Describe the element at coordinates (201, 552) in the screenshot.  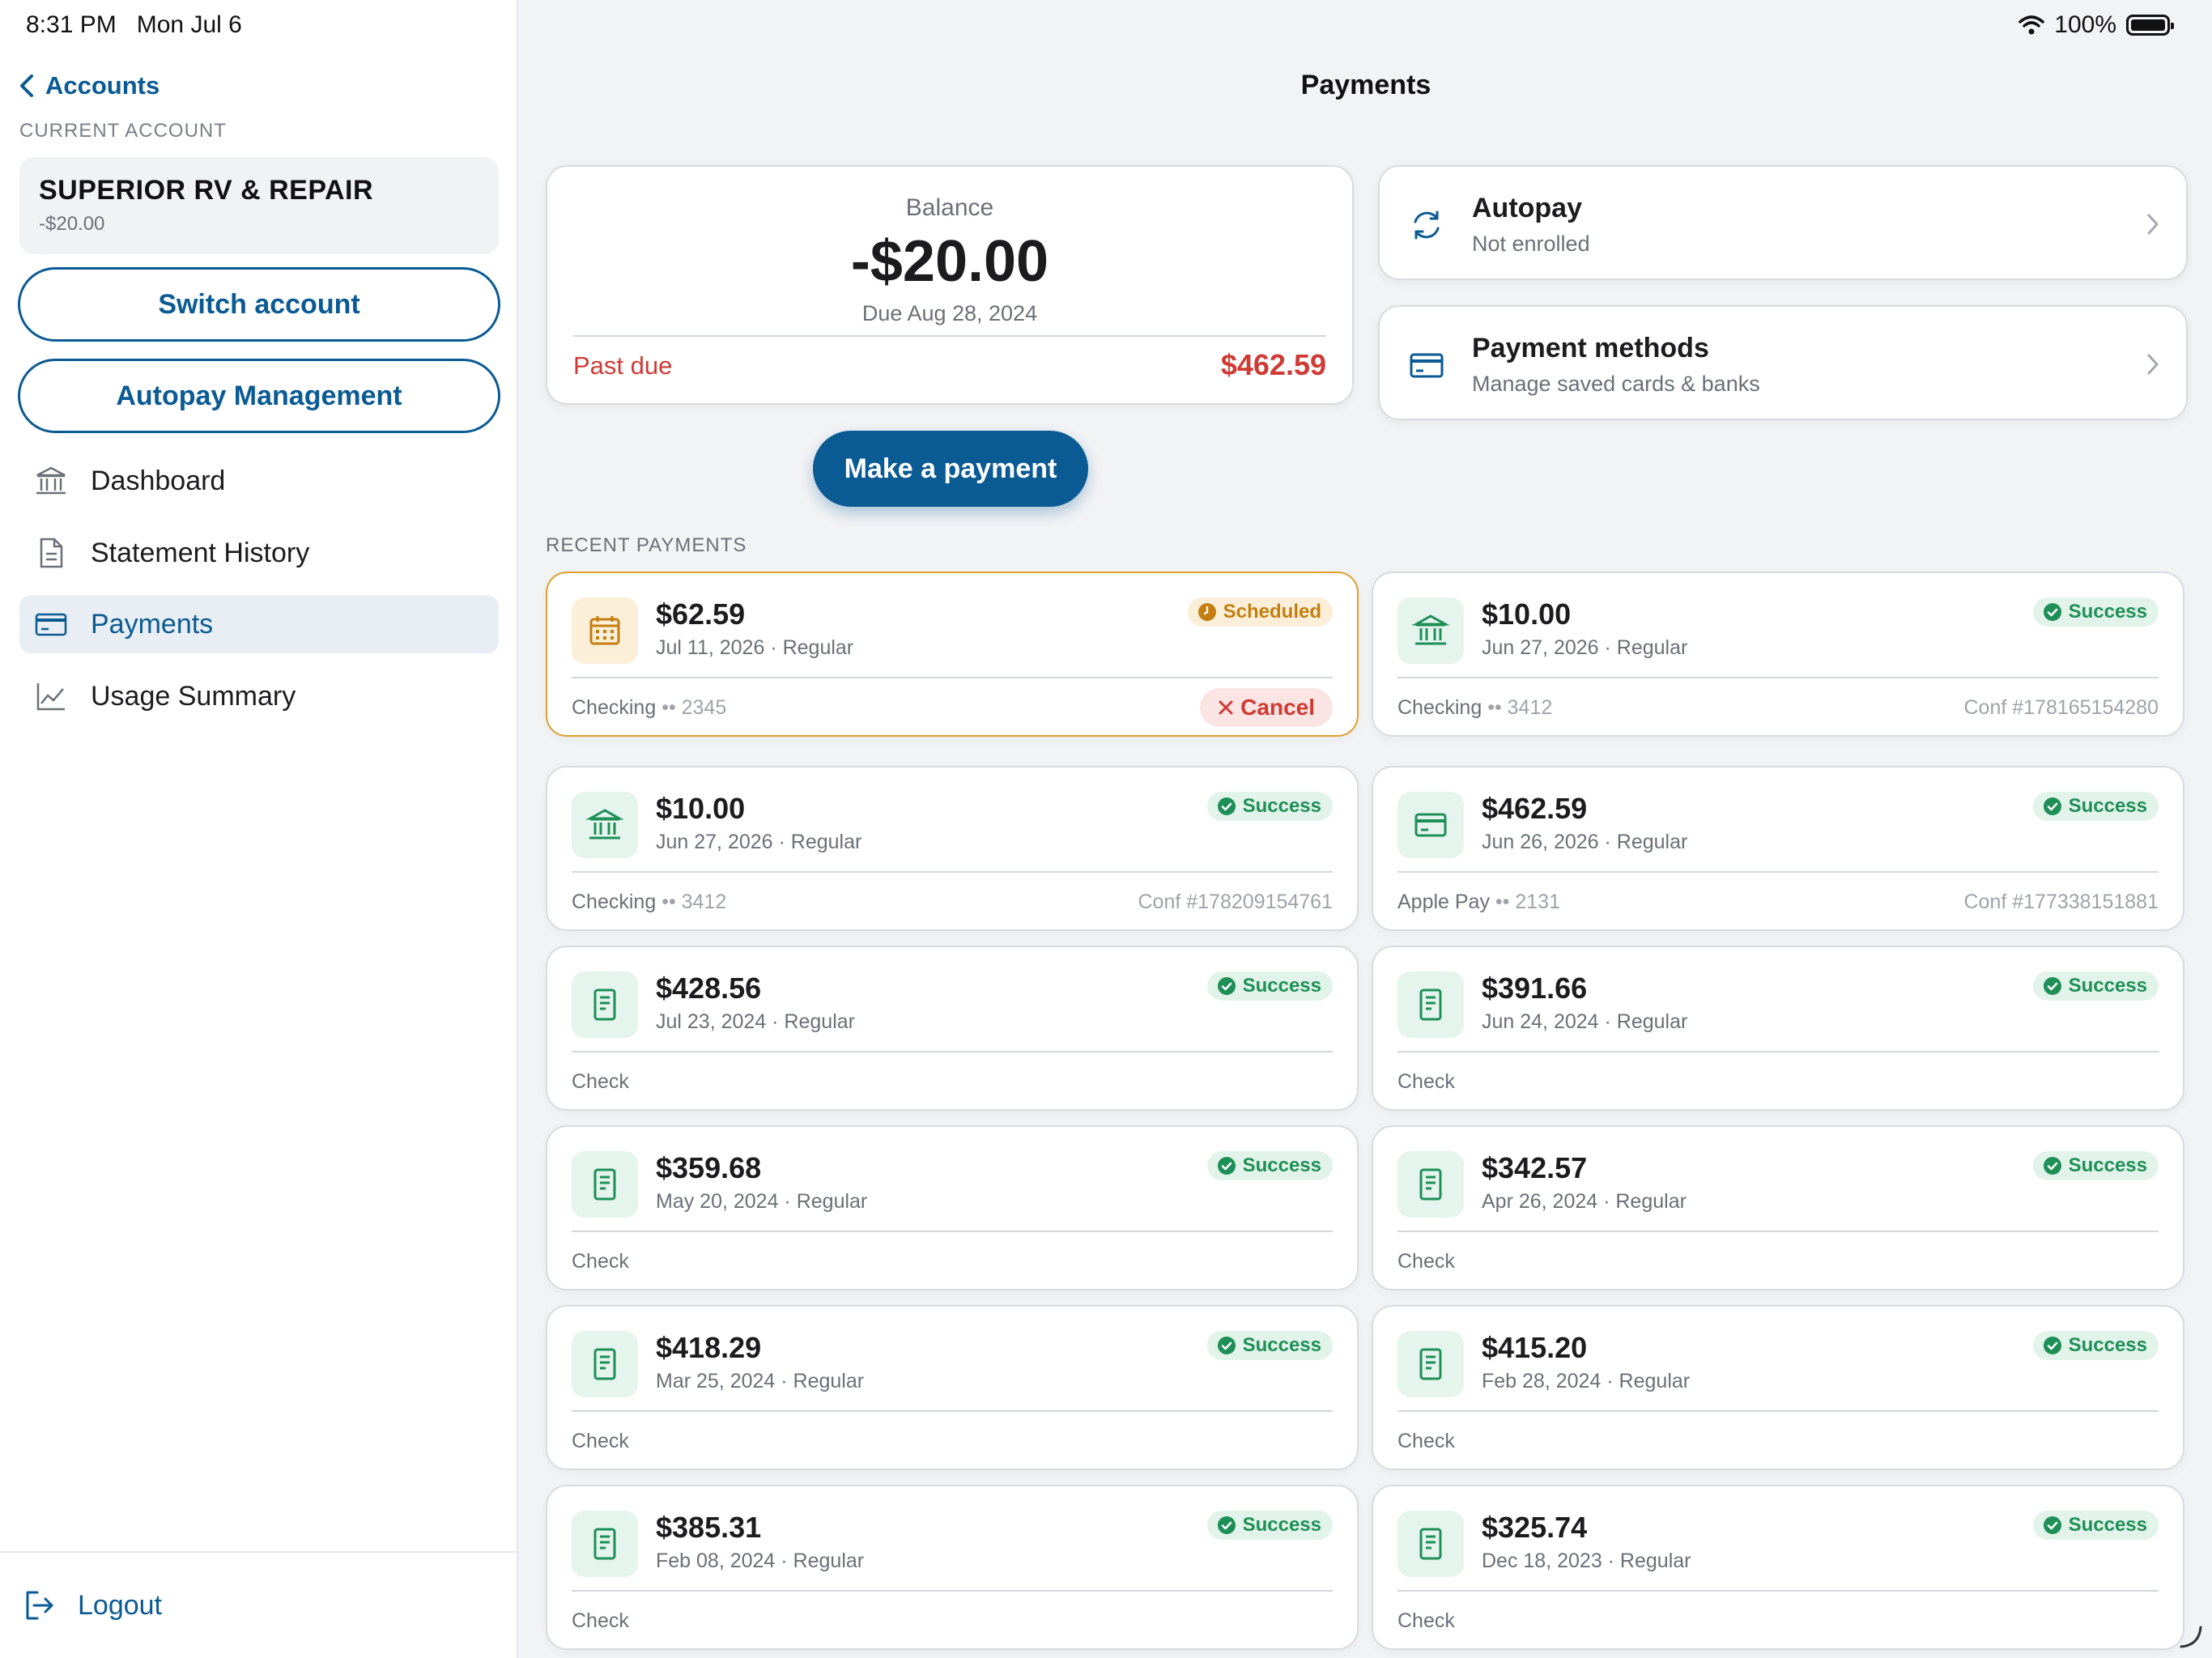
I see `sidebar-item-label: Statement History` at that location.